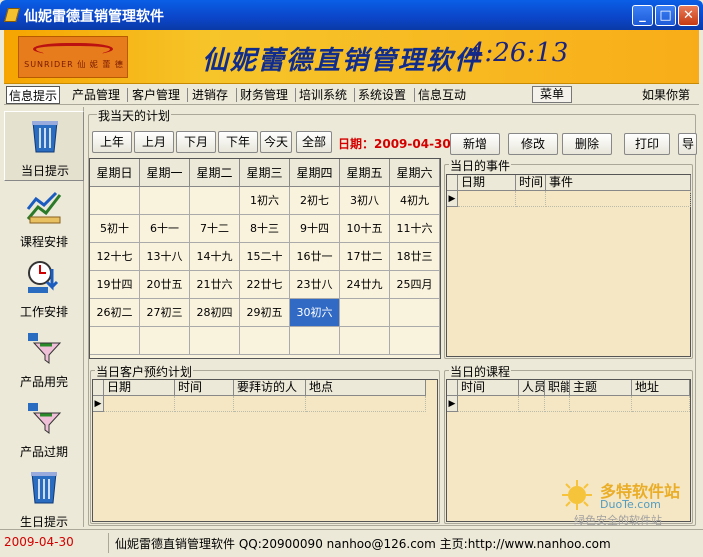  I want to click on calendar-day-cell: 26初二, so click(115, 313).